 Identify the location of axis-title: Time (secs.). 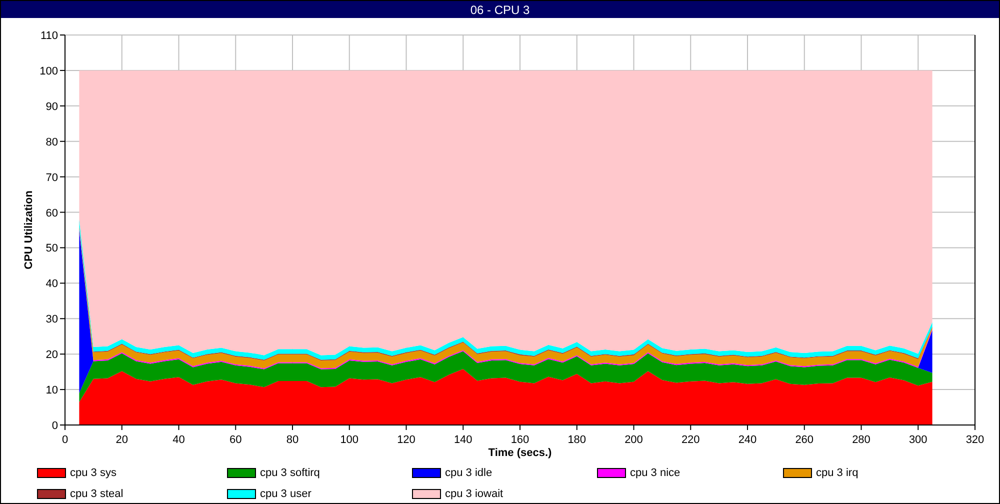
(520, 453).